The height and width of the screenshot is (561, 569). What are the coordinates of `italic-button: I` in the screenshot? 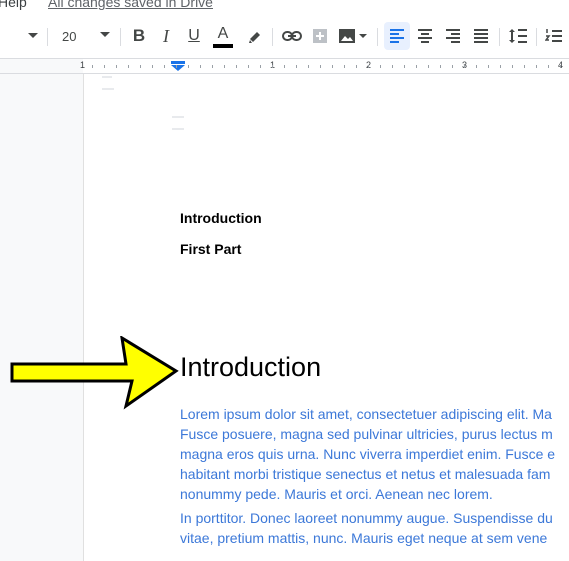 It's located at (166, 36).